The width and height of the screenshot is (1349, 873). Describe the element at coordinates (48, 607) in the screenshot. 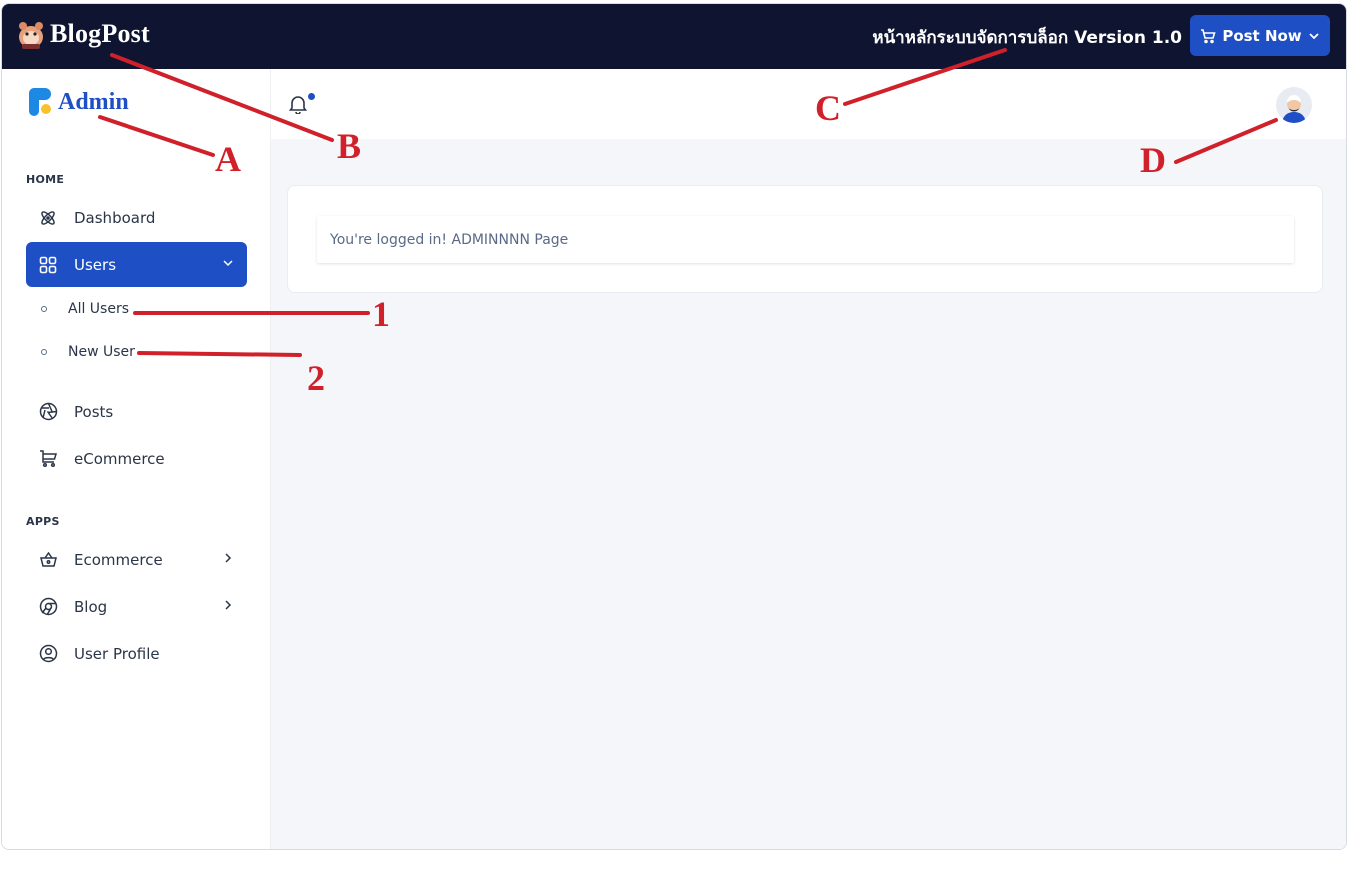

I see `chrome-icon` at that location.